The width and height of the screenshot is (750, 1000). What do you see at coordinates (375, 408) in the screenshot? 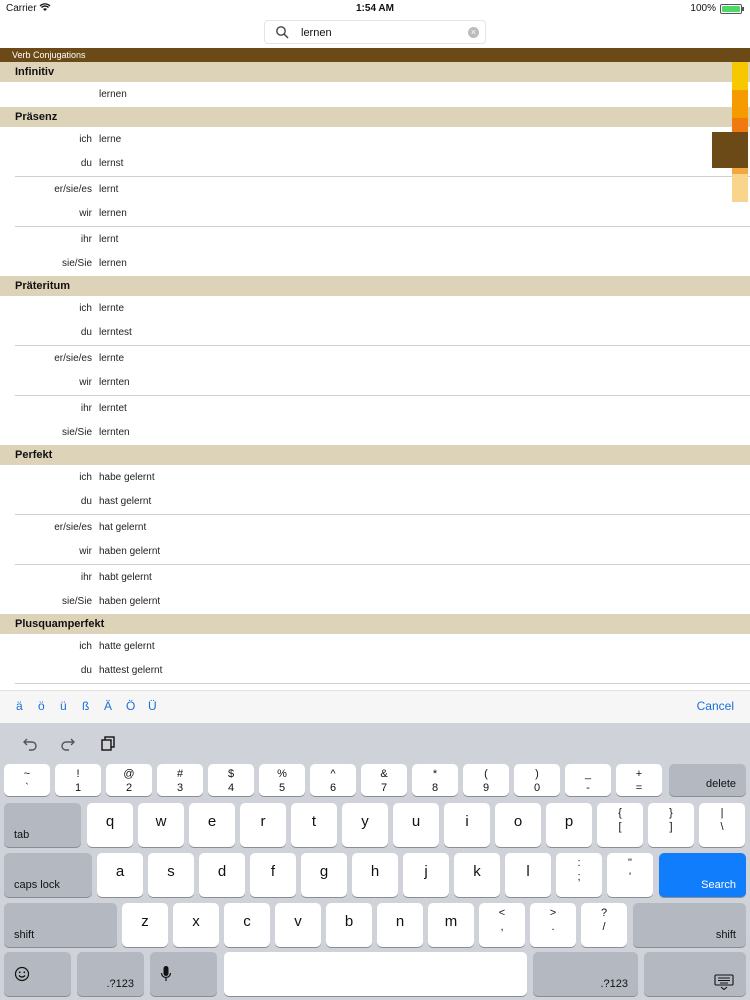
I see `list-item: ihr lerntet` at bounding box center [375, 408].